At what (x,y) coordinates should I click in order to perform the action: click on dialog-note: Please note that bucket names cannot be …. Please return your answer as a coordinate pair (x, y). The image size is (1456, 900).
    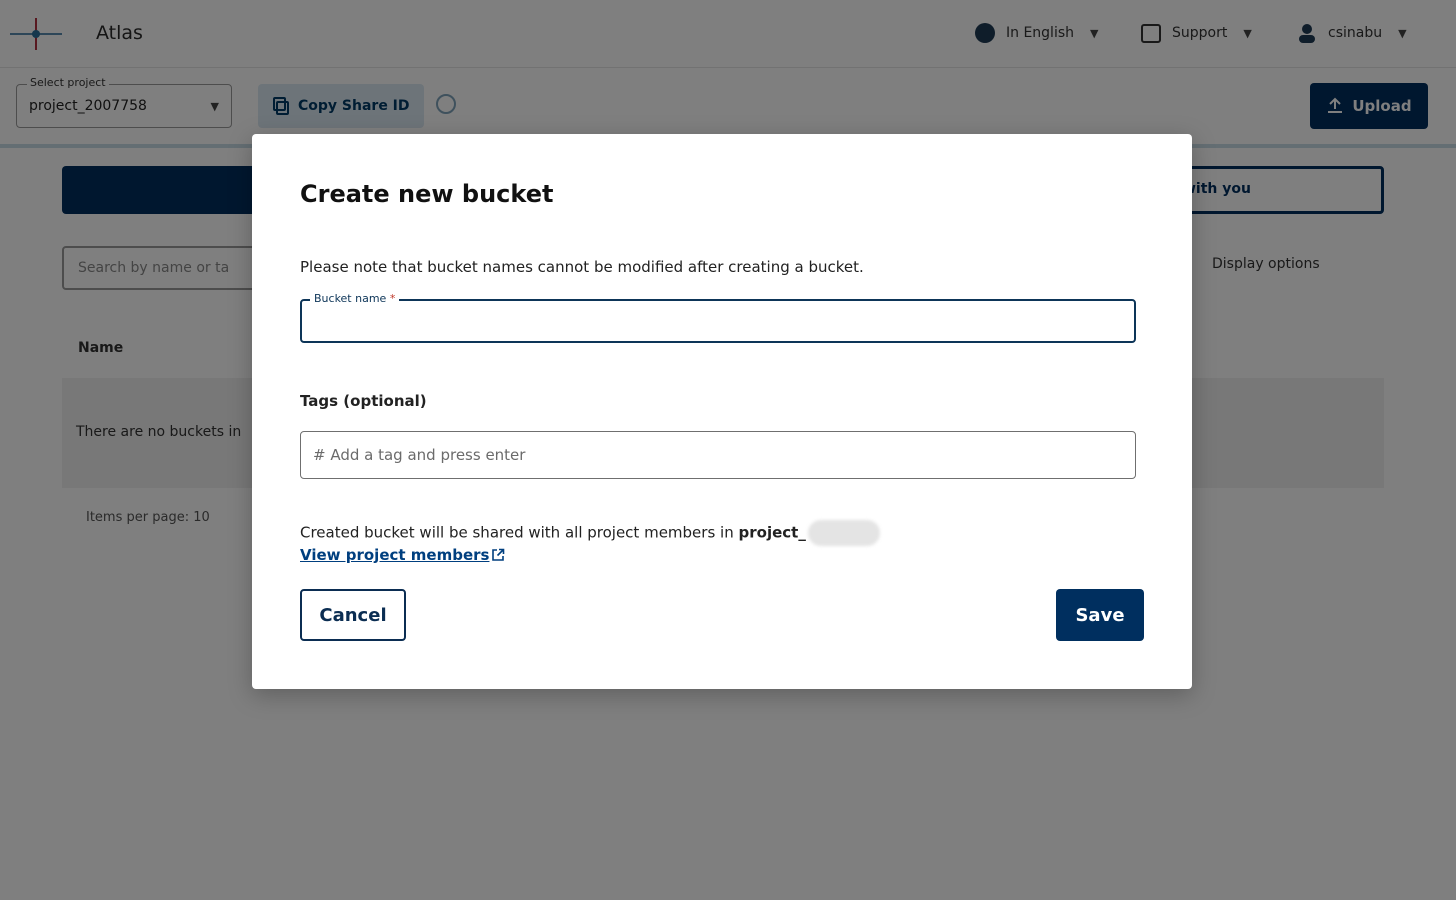
    Looking at the image, I should click on (582, 267).